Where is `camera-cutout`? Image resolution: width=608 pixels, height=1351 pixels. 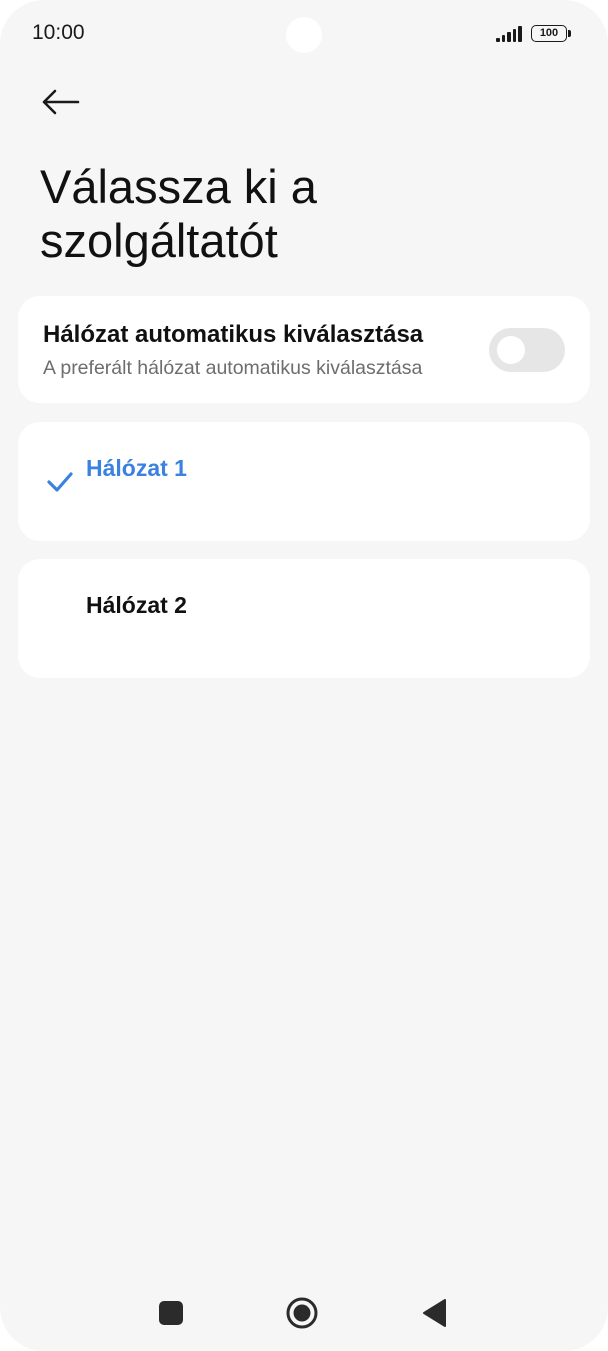
camera-cutout is located at coordinates (304, 35).